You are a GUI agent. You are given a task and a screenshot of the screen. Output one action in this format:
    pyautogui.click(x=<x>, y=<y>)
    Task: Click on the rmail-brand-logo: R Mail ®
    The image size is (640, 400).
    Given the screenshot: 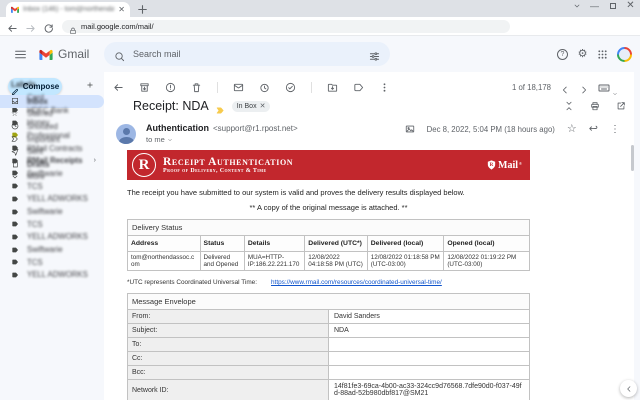 What is the action you would take?
    pyautogui.click(x=504, y=165)
    